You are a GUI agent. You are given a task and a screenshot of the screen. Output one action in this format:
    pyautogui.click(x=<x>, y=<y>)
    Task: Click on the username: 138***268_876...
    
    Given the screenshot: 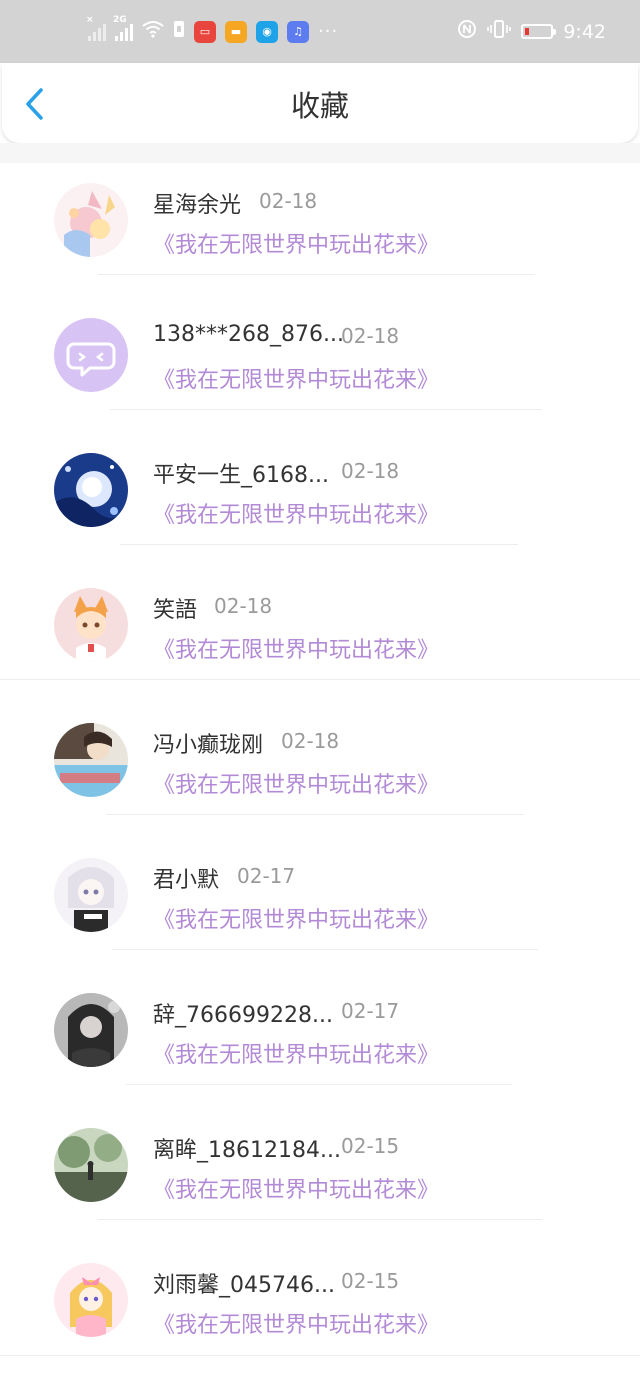 What is the action you would take?
    pyautogui.click(x=248, y=334)
    